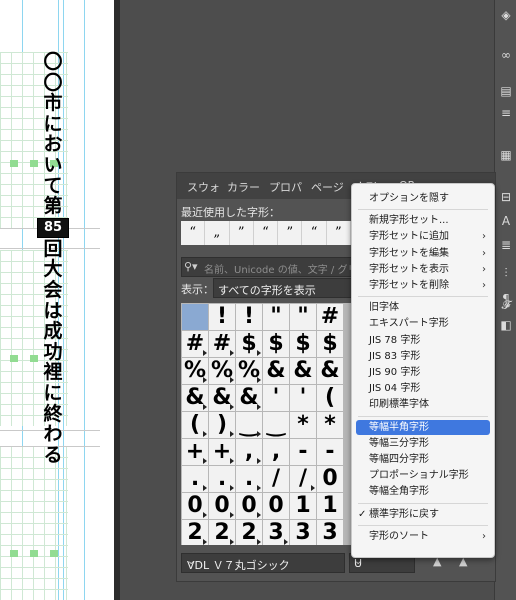 The width and height of the screenshot is (516, 600). What do you see at coordinates (506, 221) in the screenshot?
I see `character-styles-icon: A` at bounding box center [506, 221].